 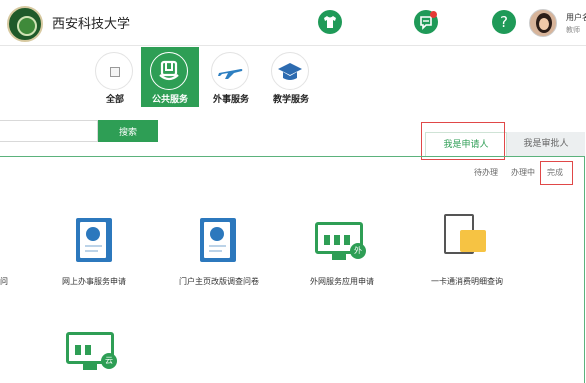 What do you see at coordinates (290, 71) in the screenshot?
I see `graduation-cap-icon` at bounding box center [290, 71].